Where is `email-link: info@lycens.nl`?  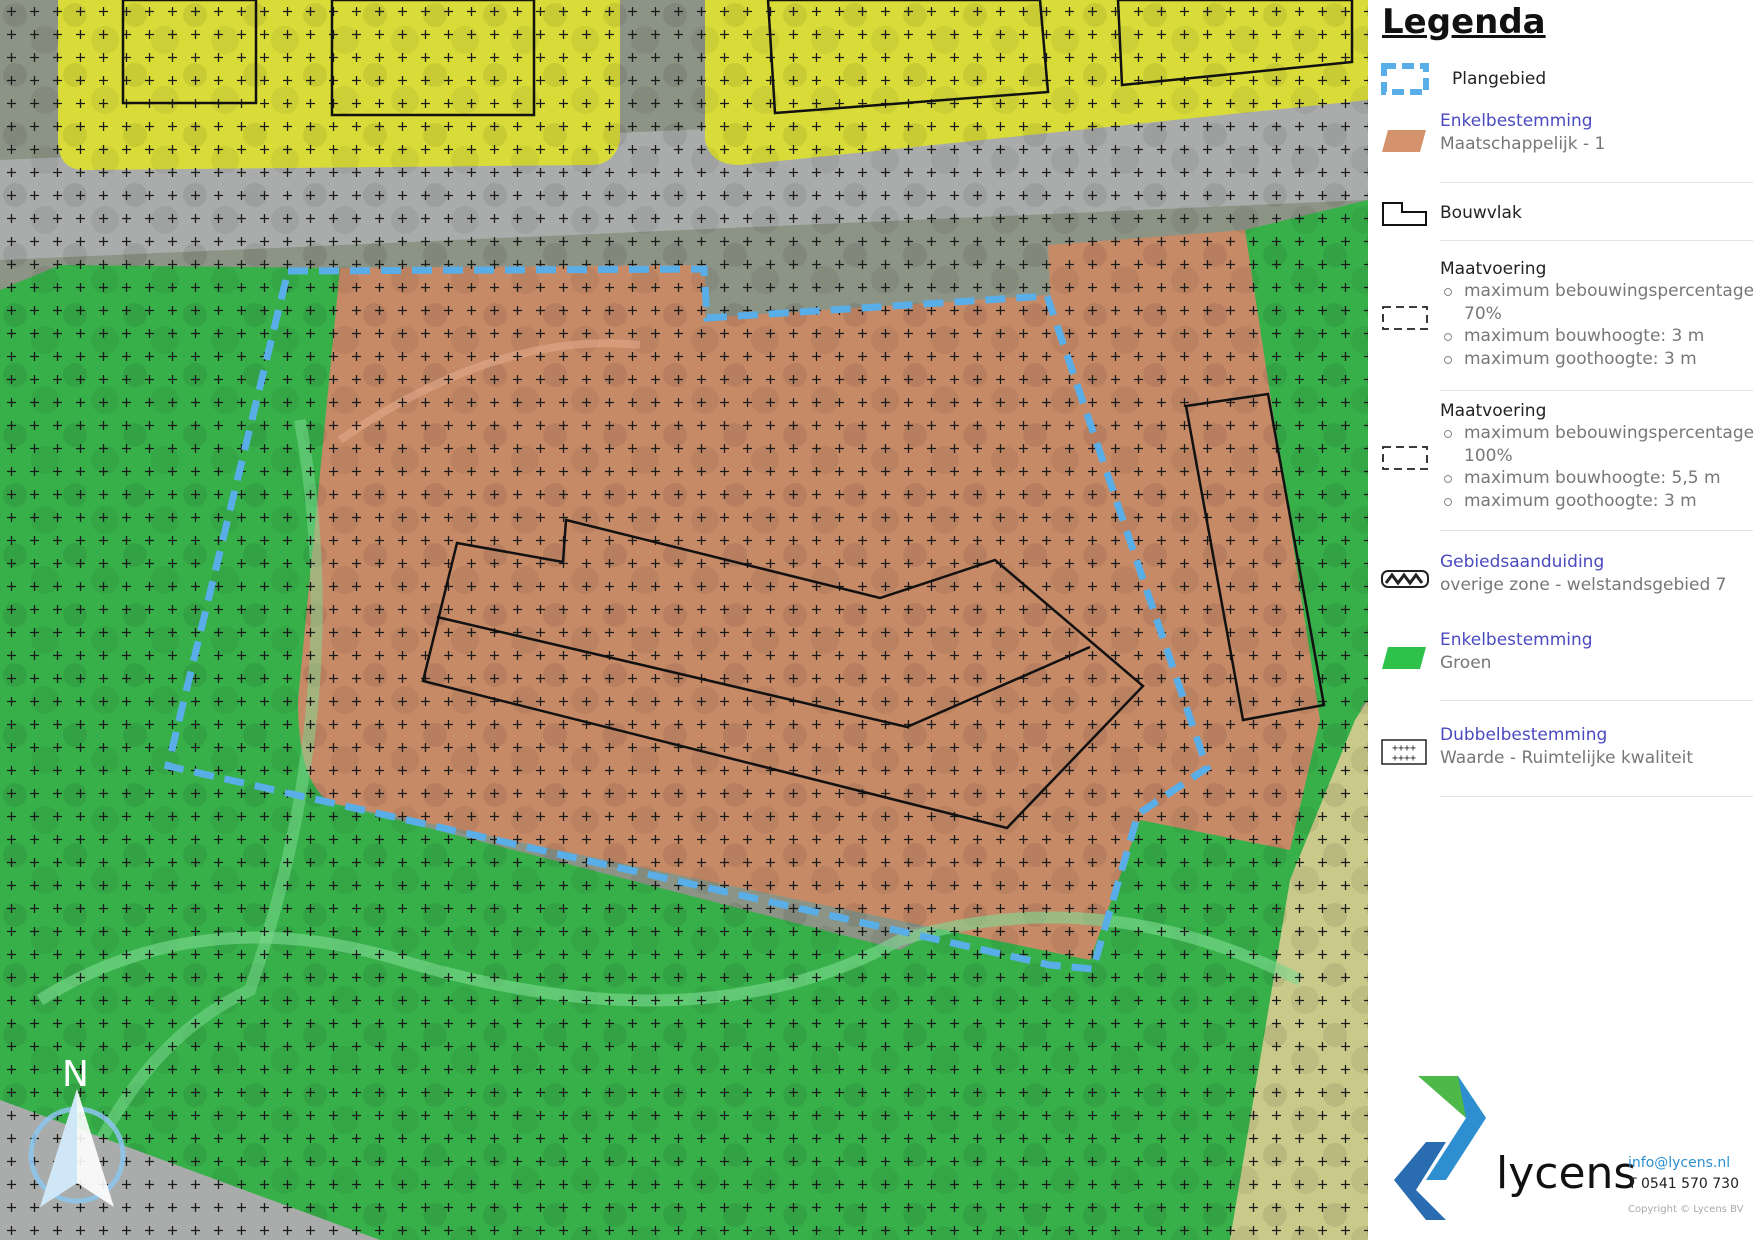 email-link: info@lycens.nl is located at coordinates (1679, 1163).